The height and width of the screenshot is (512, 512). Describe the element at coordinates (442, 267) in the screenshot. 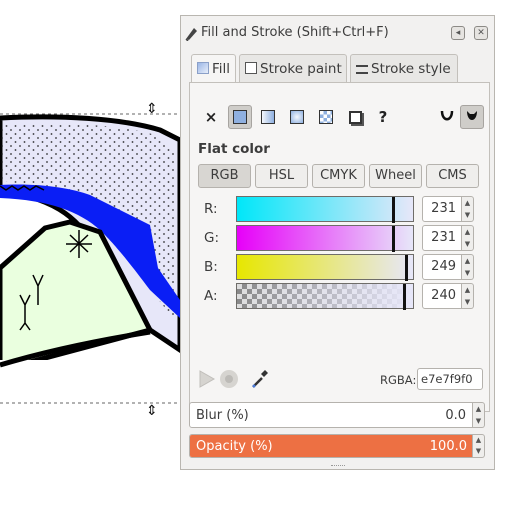

I see `spin-b: 249` at that location.